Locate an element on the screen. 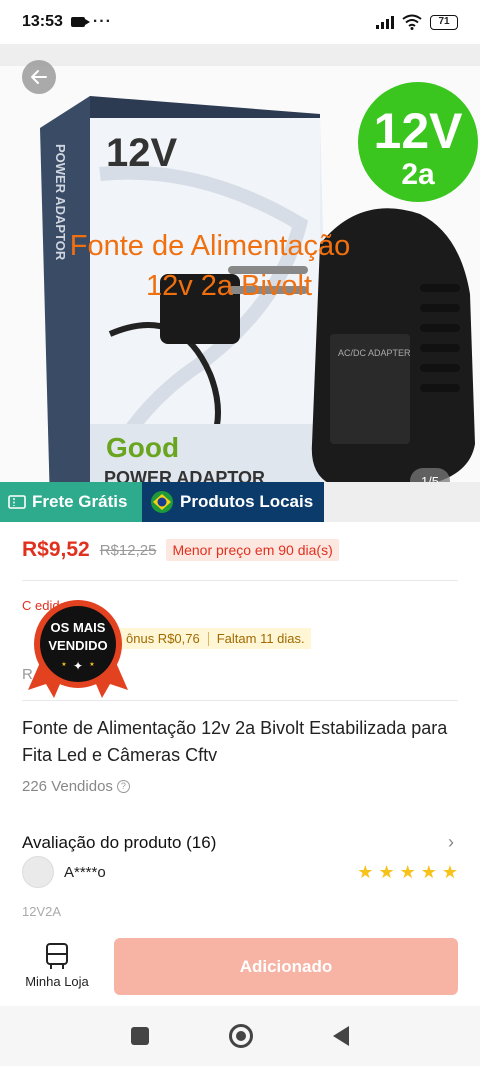 This screenshot has height=1066, width=480. free-shipping-tag: Frete Grátis is located at coordinates (71, 502).